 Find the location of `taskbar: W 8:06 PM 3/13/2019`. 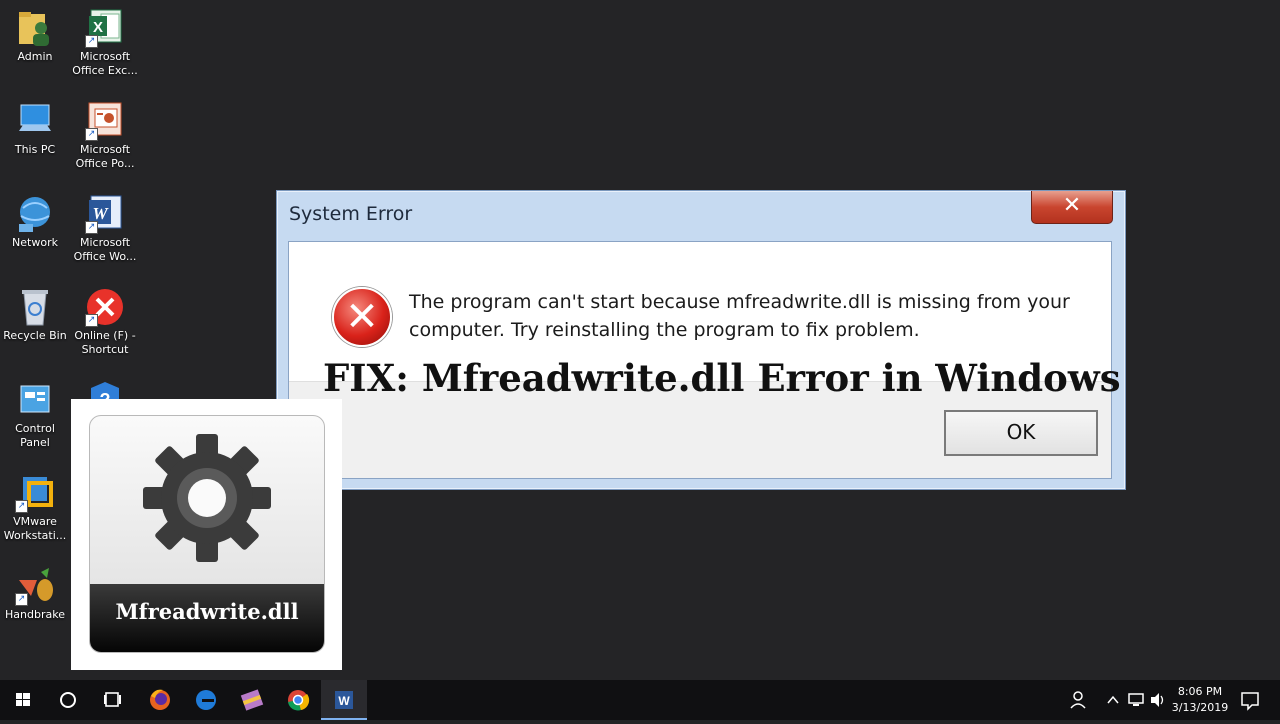

taskbar: W 8:06 PM 3/13/2019 is located at coordinates (640, 700).